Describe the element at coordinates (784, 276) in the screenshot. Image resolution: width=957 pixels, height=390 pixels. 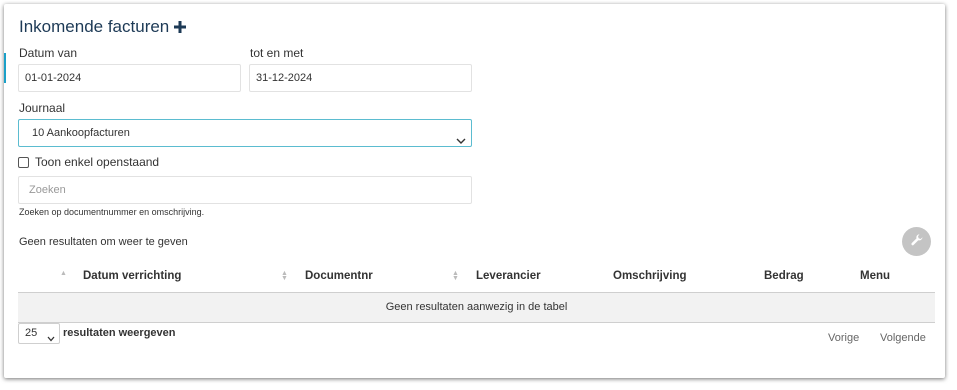
I see `col-bedrag: Bedrag` at that location.